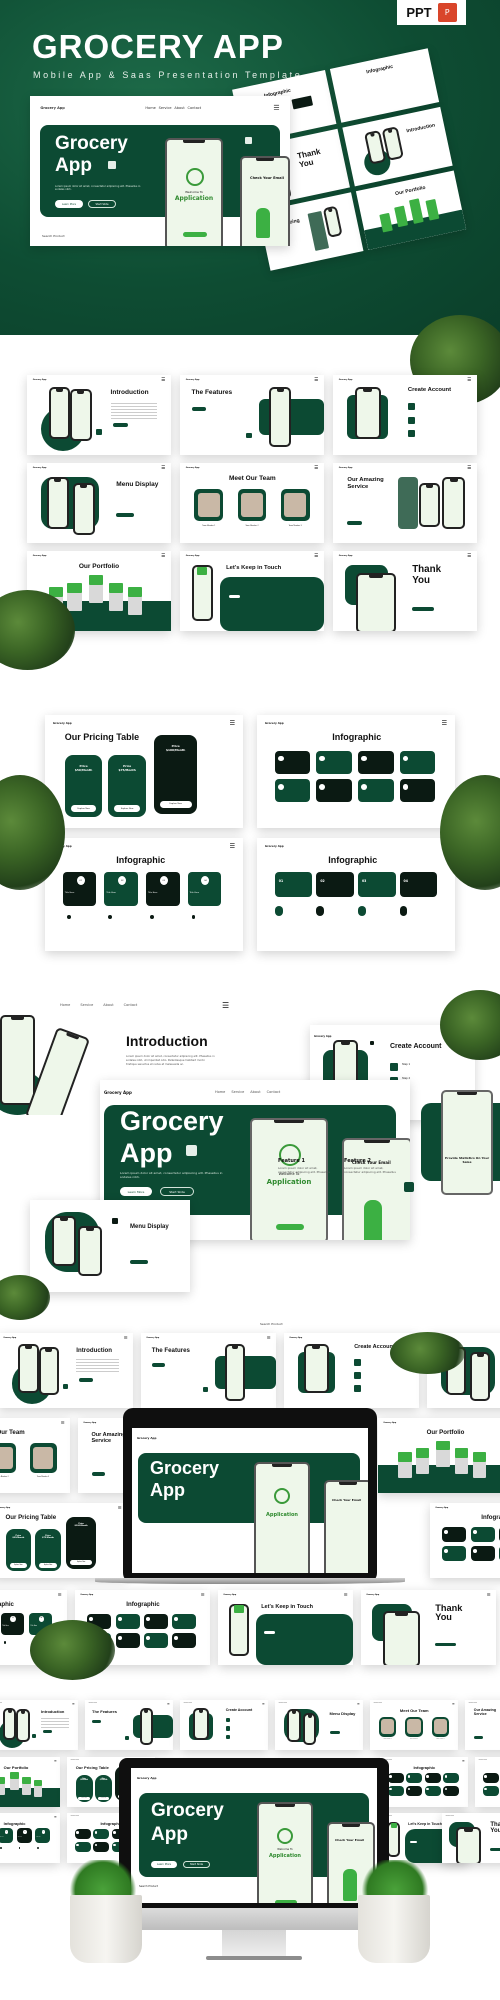  What do you see at coordinates (254, 568) in the screenshot?
I see `slide-title: Let's Keep in Touch` at bounding box center [254, 568].